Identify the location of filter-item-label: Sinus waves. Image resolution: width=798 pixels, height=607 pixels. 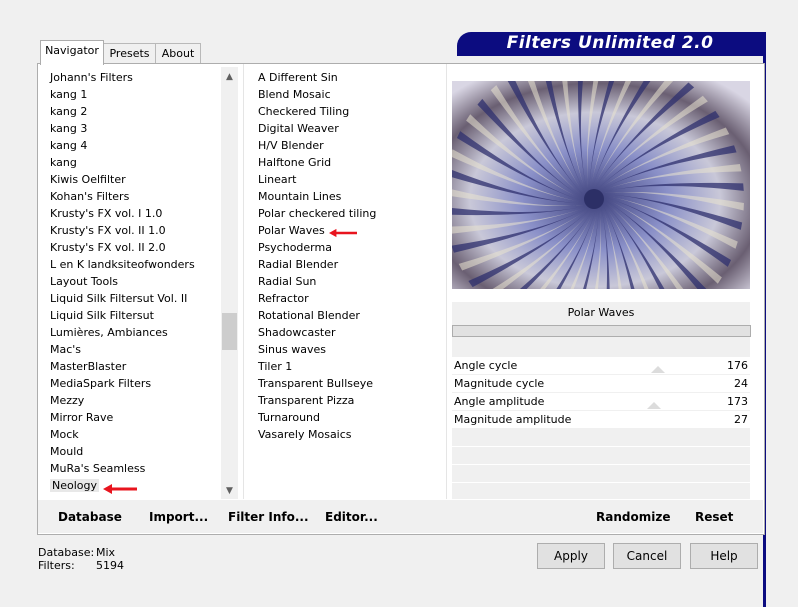
(292, 349).